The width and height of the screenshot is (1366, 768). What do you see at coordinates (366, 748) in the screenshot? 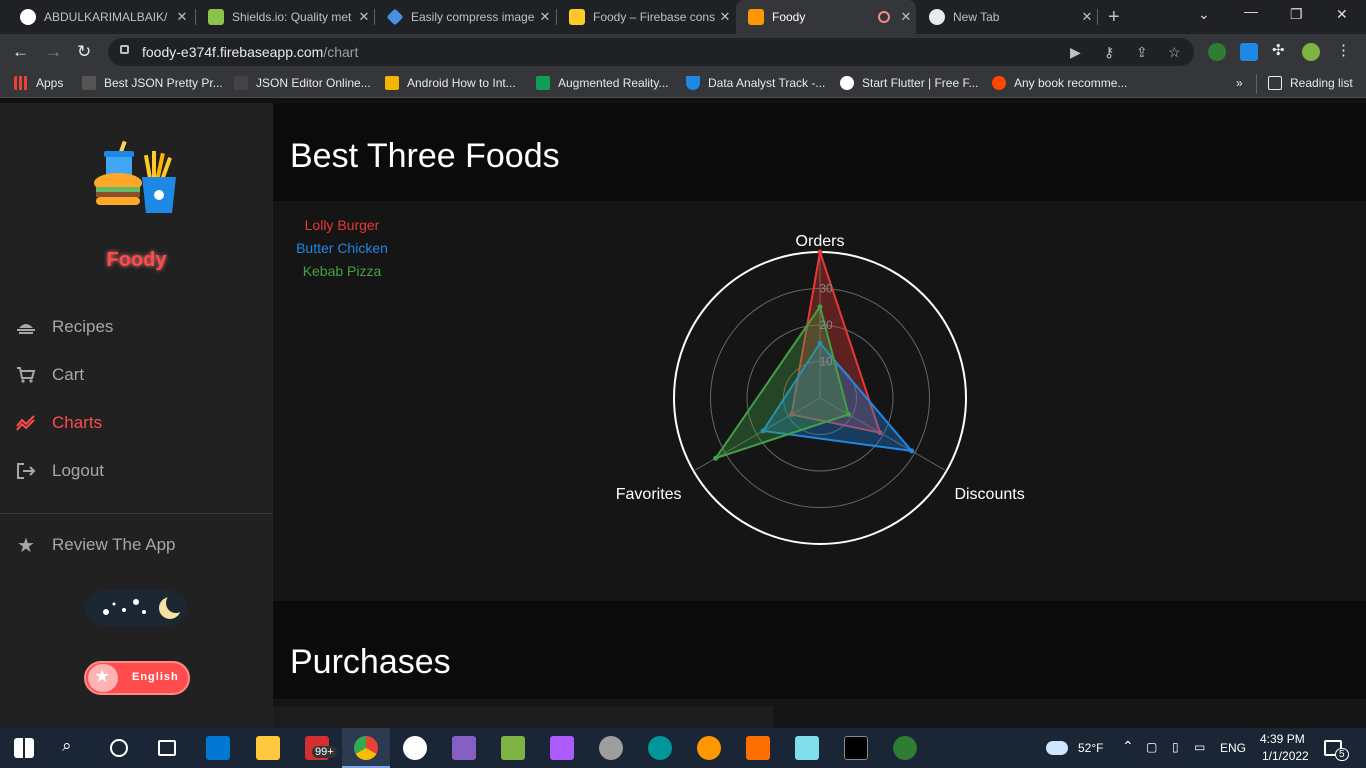
I see `chrome-icon` at bounding box center [366, 748].